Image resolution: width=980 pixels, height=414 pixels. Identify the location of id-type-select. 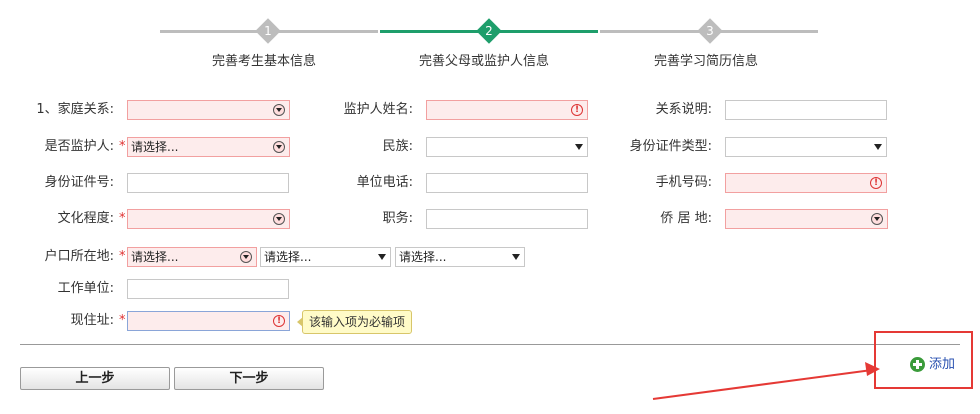
(806, 147).